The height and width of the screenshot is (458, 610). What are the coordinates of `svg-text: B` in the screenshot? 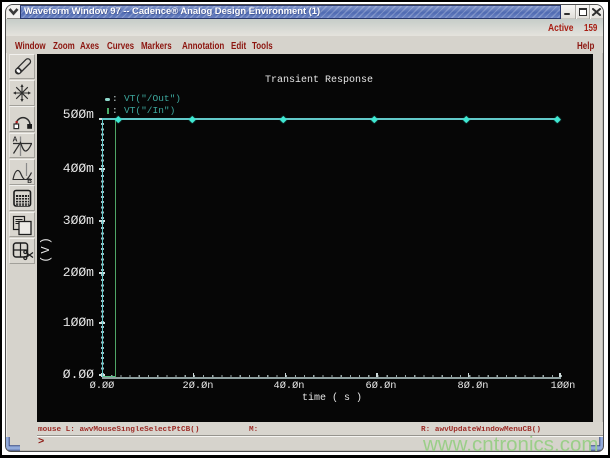 It's located at (29, 180).